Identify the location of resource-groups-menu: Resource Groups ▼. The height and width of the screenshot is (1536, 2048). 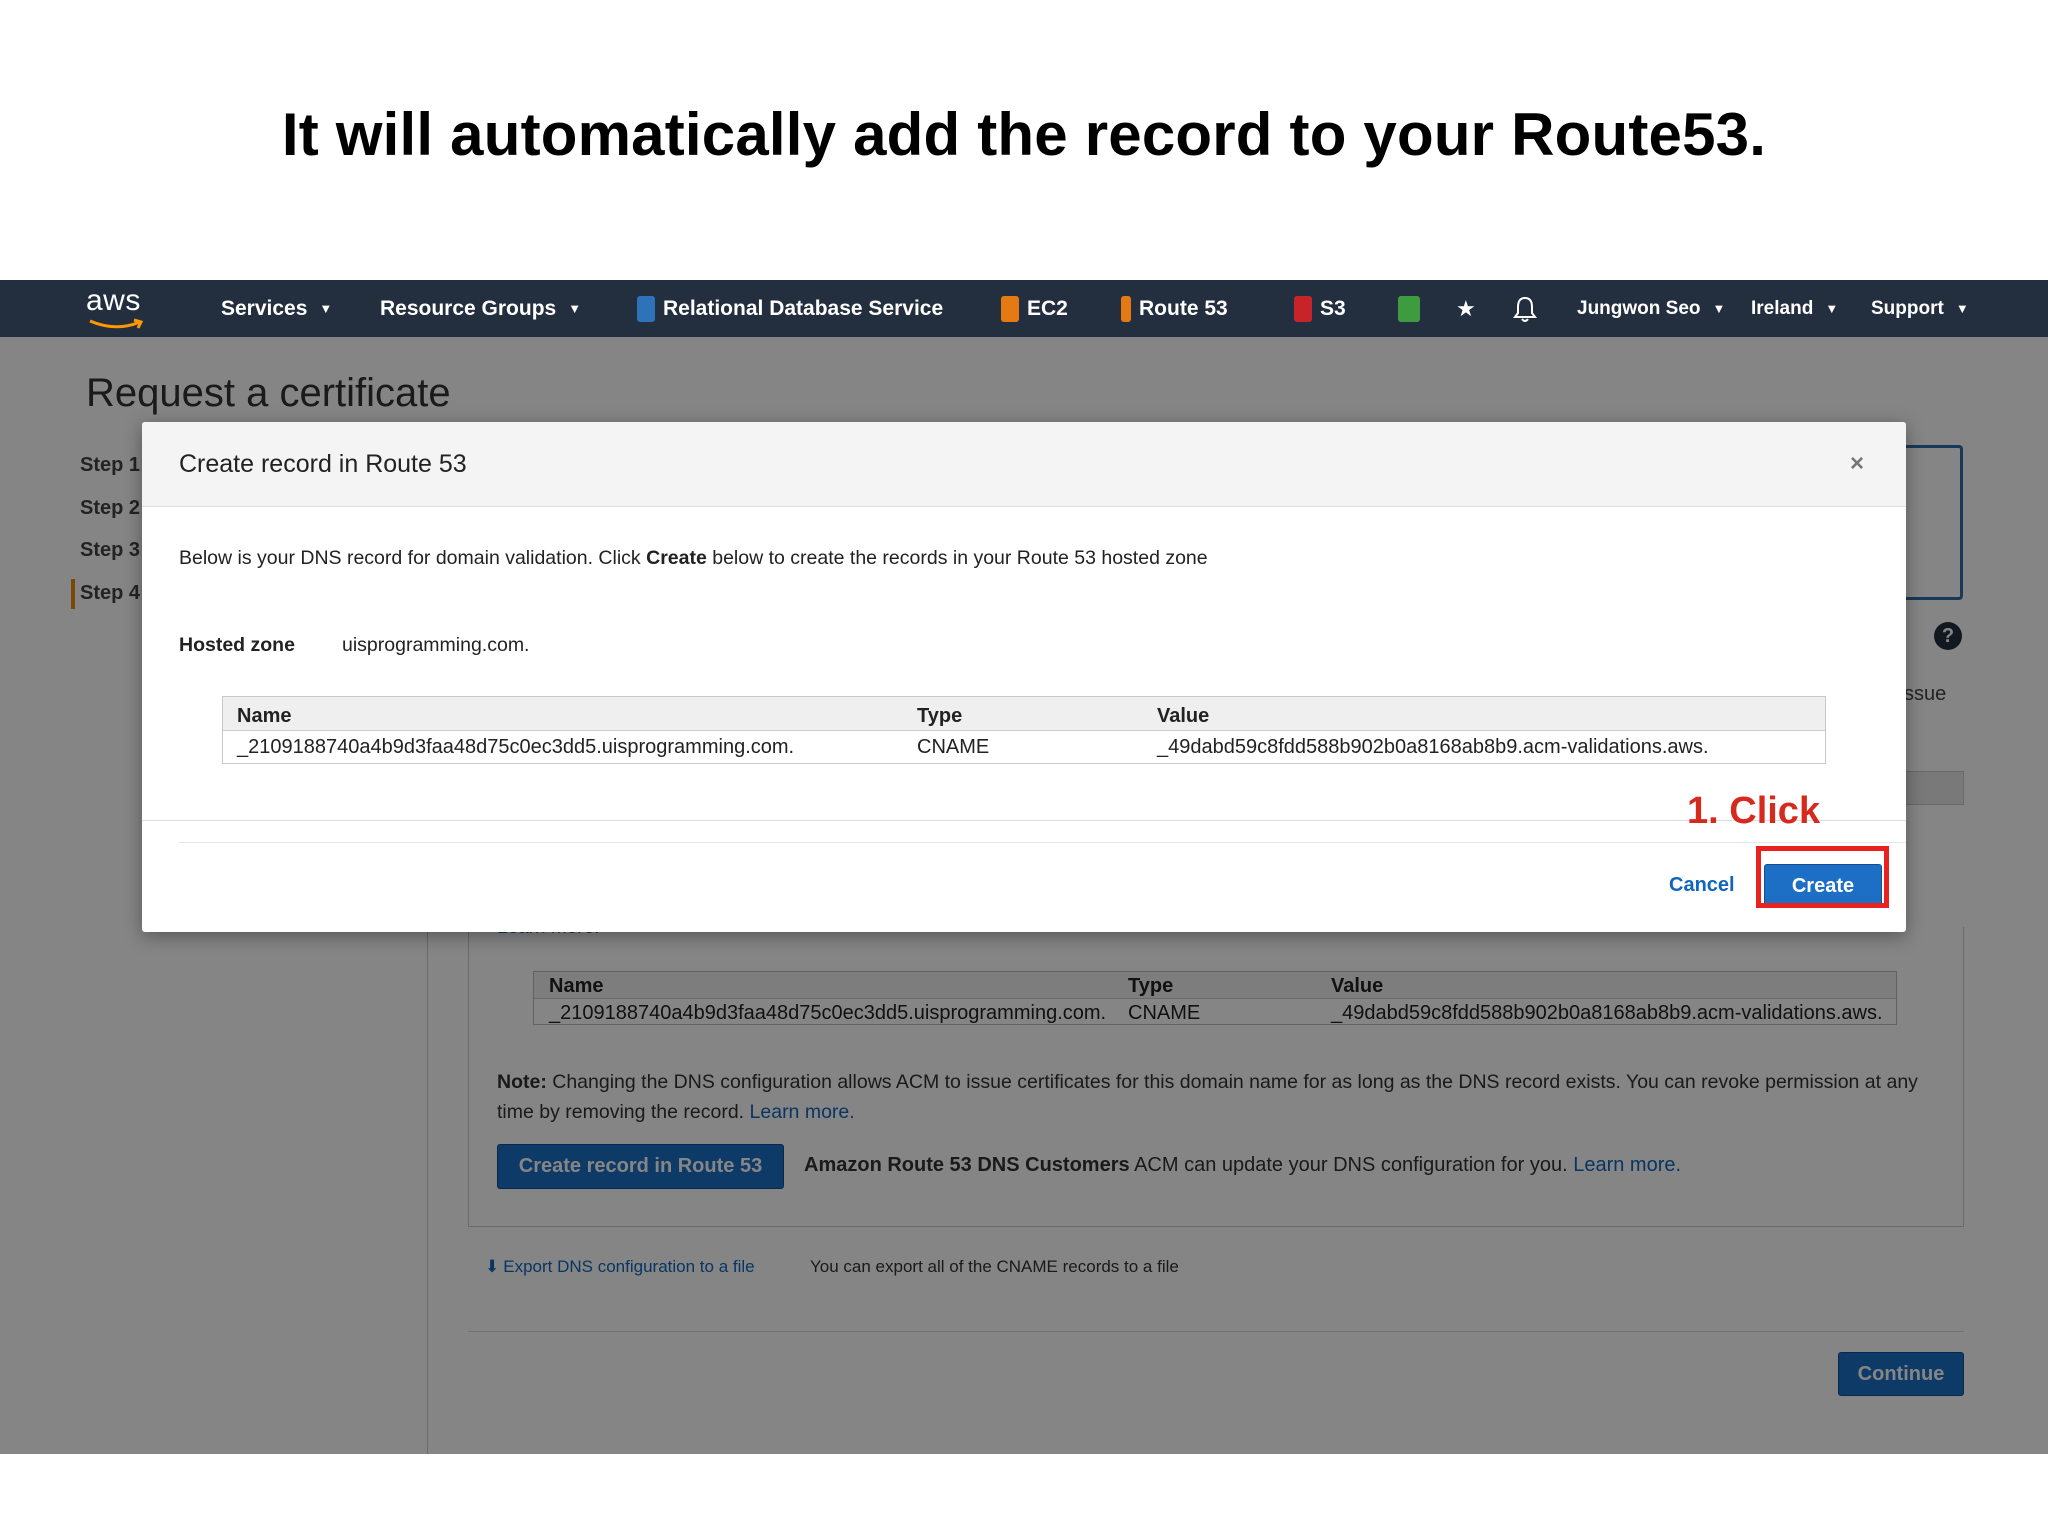
(480, 308).